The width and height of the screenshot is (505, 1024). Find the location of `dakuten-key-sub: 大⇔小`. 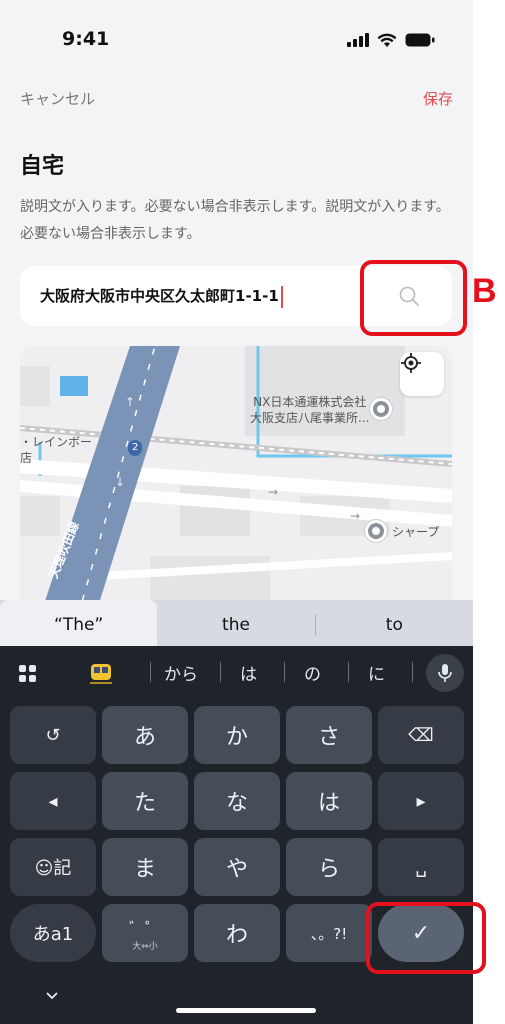

dakuten-key-sub: 大⇔小 is located at coordinates (145, 946).